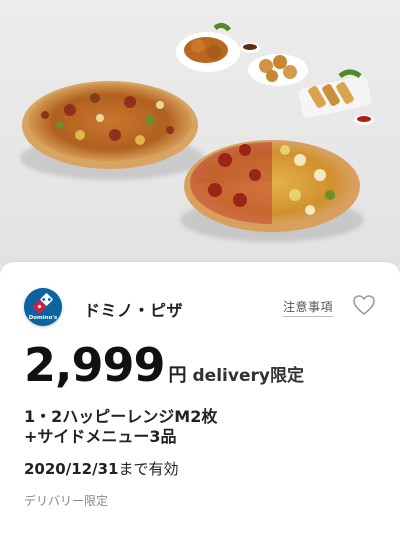 Image resolution: width=400 pixels, height=548 pixels. I want to click on logo-text: Domino's, so click(43, 318).